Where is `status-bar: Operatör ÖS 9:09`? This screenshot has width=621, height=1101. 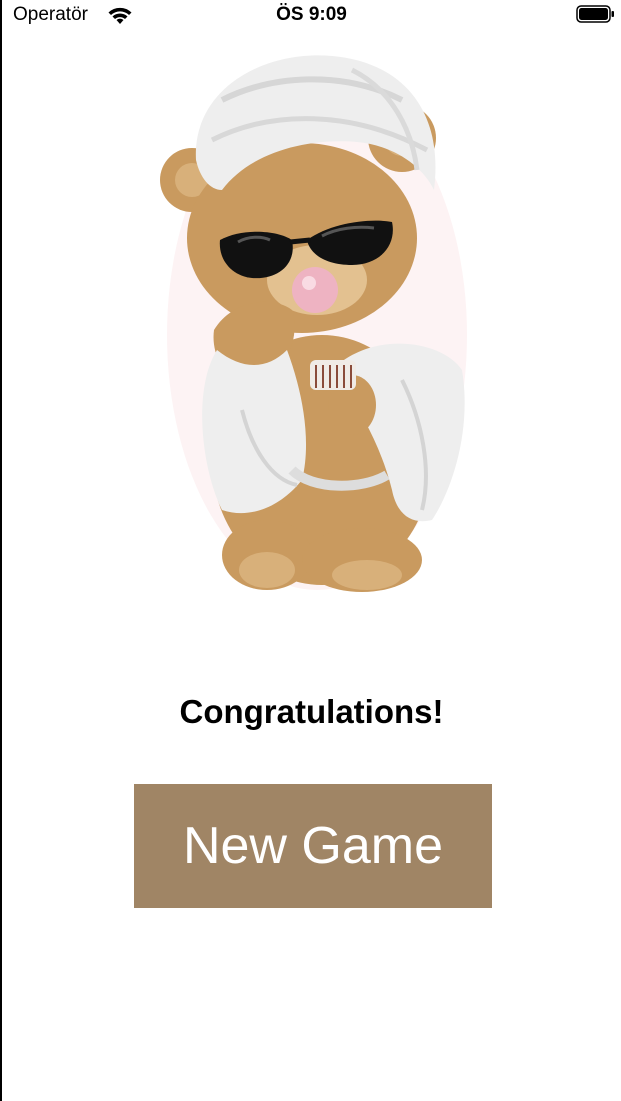 status-bar: Operatör ÖS 9:09 is located at coordinates (311, 15).